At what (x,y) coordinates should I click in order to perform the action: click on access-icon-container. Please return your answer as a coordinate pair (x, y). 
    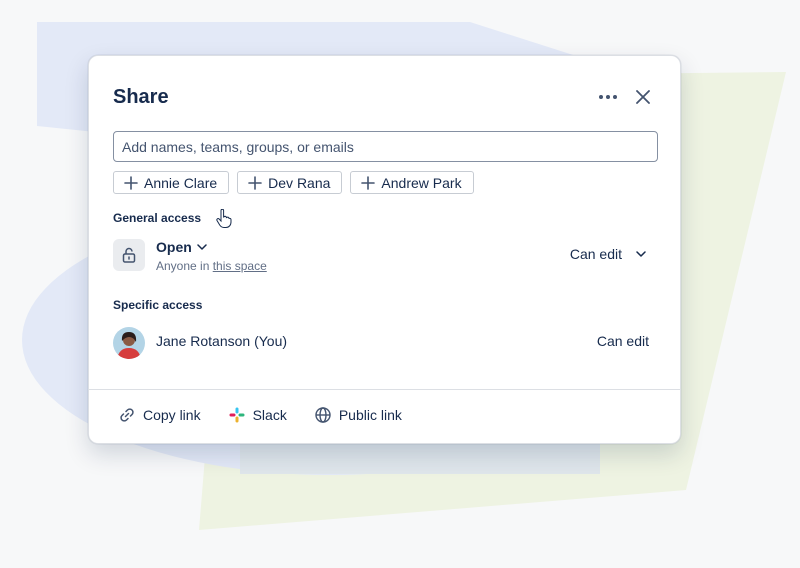
    Looking at the image, I should click on (129, 255).